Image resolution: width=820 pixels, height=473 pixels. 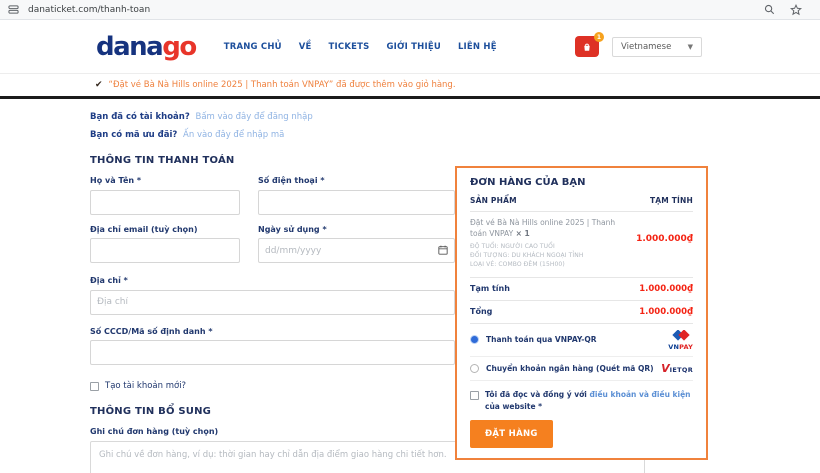 What do you see at coordinates (666, 288) in the screenshot?
I see `subtotal-value: 1.000.000₫` at bounding box center [666, 288].